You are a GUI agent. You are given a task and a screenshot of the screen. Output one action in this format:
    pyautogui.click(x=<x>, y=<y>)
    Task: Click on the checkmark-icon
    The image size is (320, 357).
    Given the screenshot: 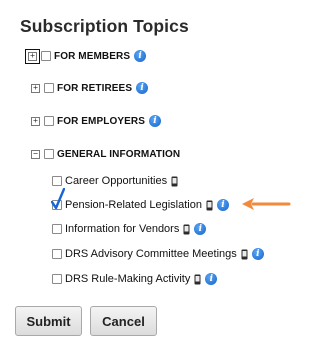 What is the action you would take?
    pyautogui.click(x=58, y=199)
    